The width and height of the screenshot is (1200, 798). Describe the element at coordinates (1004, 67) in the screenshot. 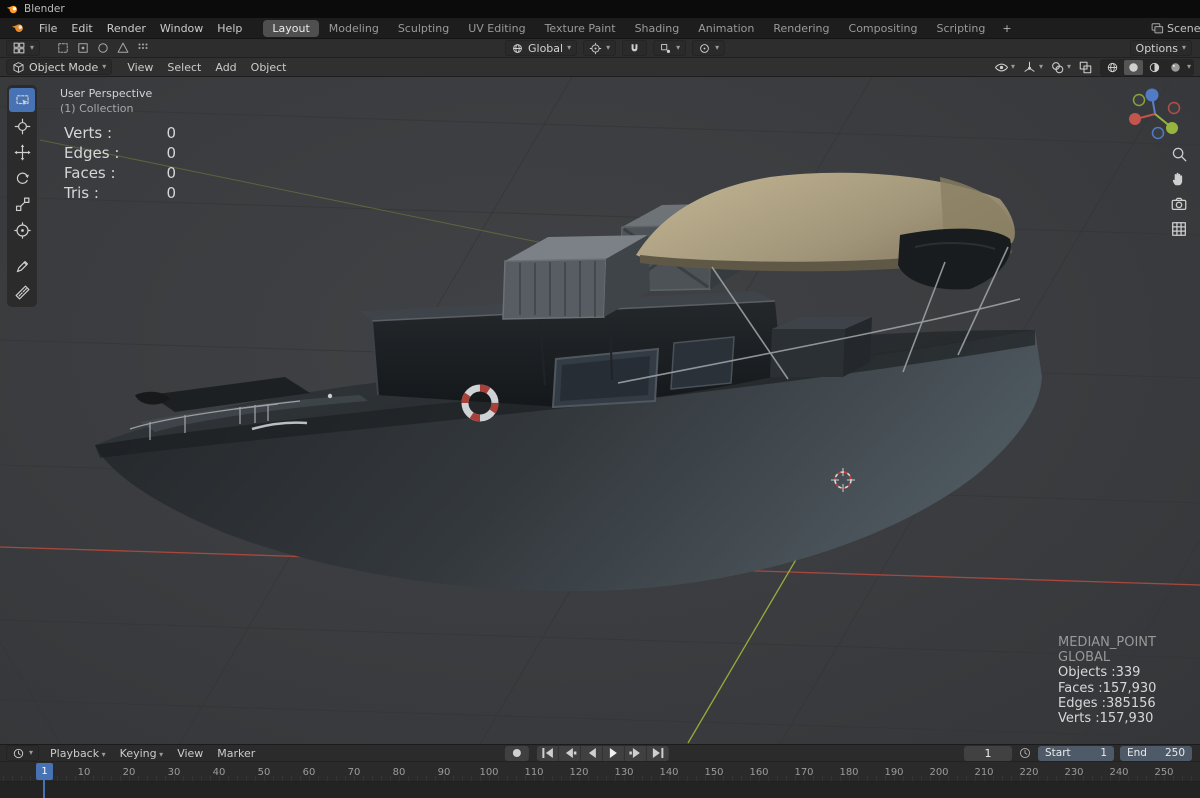

I see `visibility-dropdown: ▾` at that location.